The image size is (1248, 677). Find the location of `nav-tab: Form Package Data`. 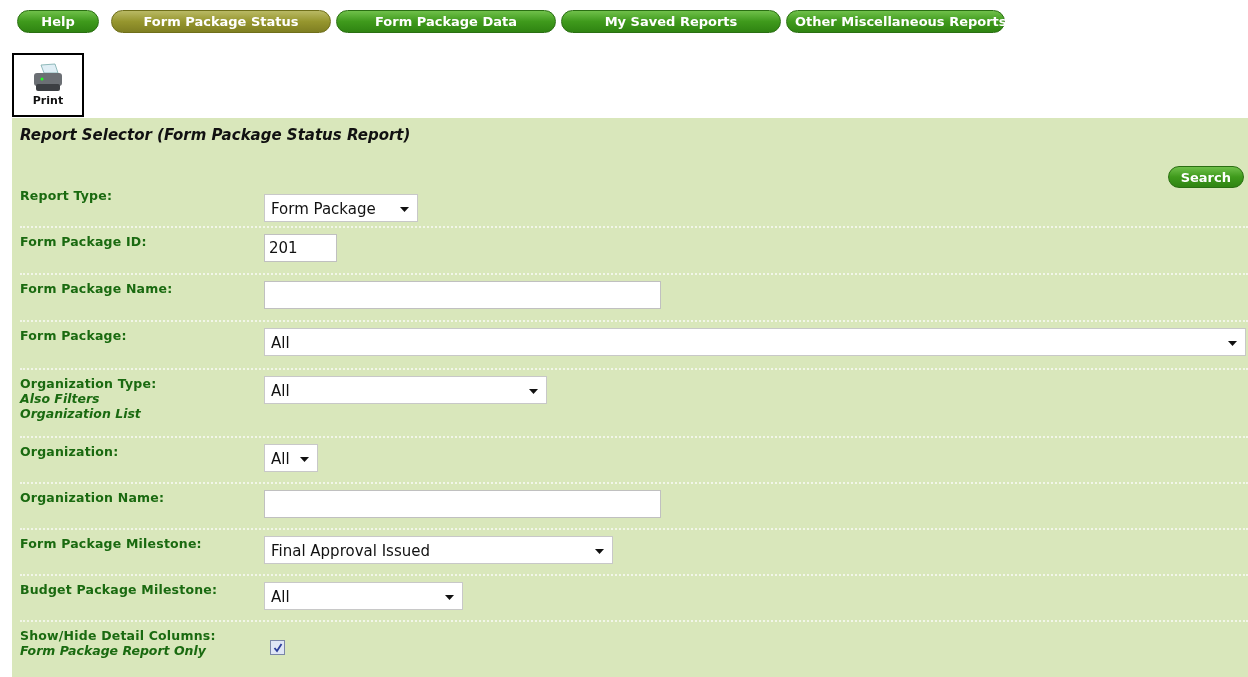

nav-tab: Form Package Data is located at coordinates (446, 21).